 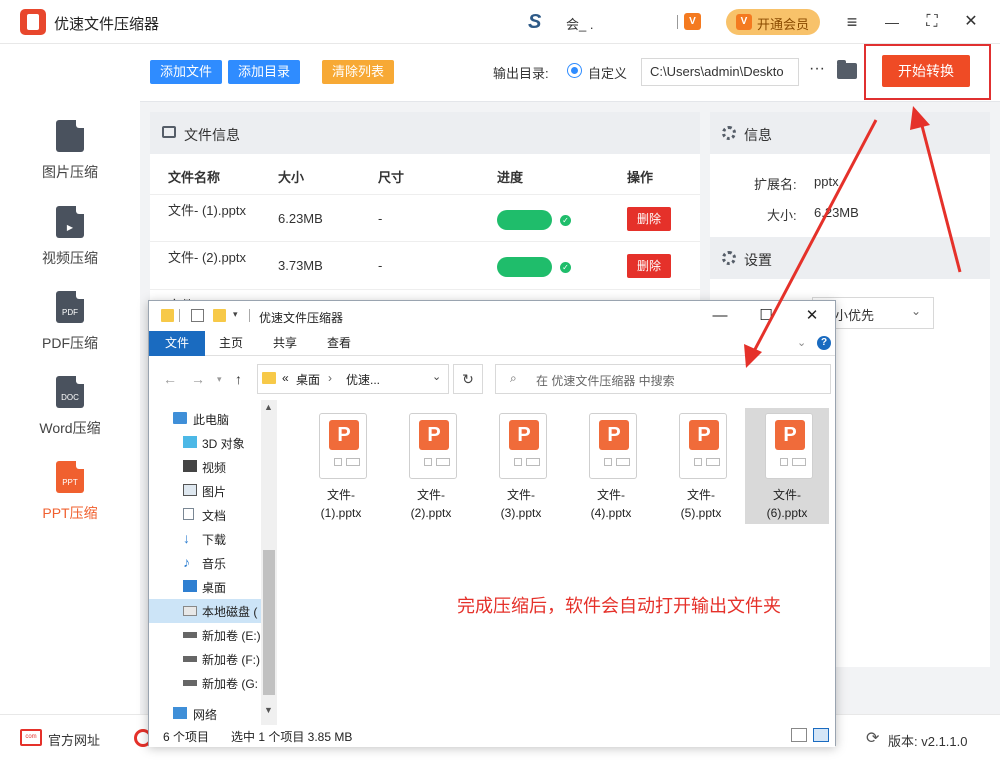 I want to click on clear-list-button: 清除列表, so click(x=358, y=72).